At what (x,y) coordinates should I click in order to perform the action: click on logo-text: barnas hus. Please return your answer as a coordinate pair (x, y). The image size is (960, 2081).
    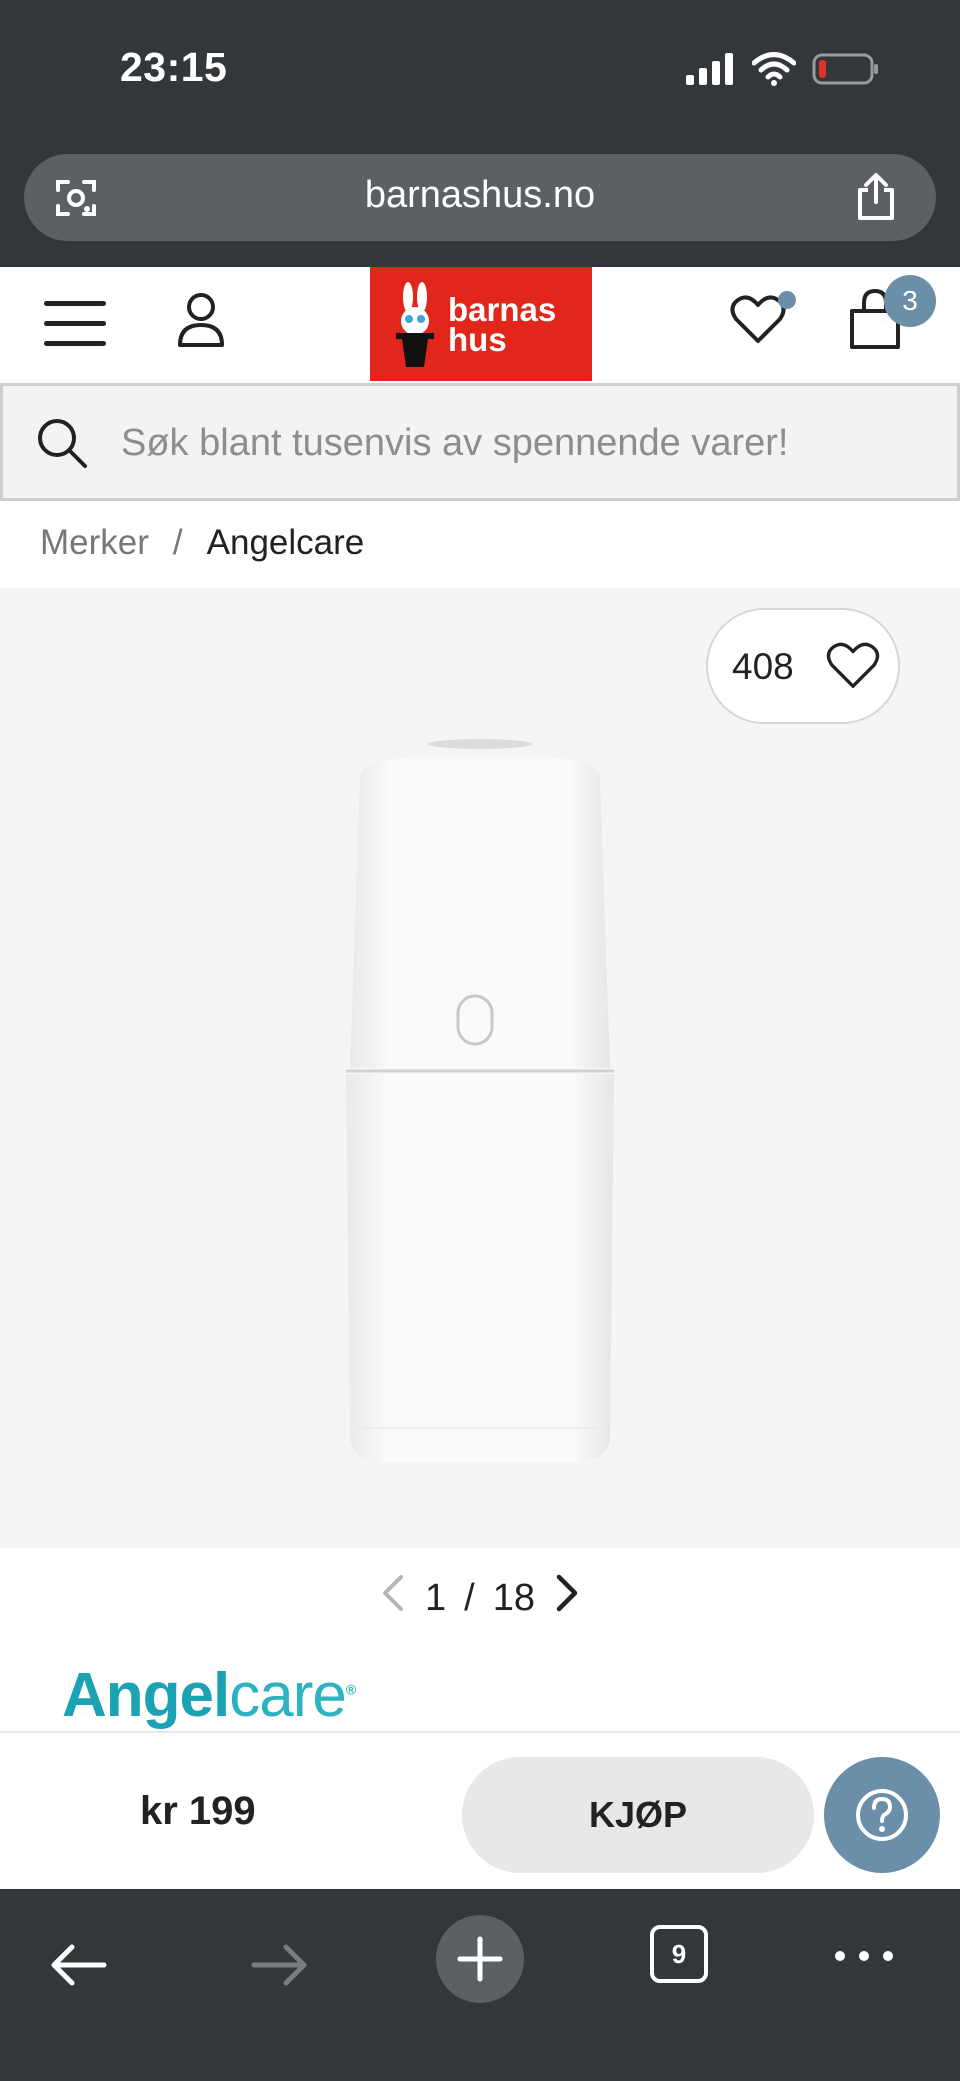
    Looking at the image, I should click on (502, 325).